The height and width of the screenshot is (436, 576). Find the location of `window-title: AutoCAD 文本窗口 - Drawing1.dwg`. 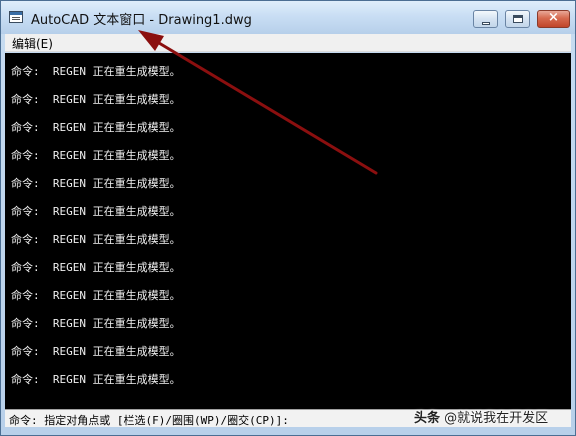

window-title: AutoCAD 文本窗口 - Drawing1.dwg is located at coordinates (141, 20).